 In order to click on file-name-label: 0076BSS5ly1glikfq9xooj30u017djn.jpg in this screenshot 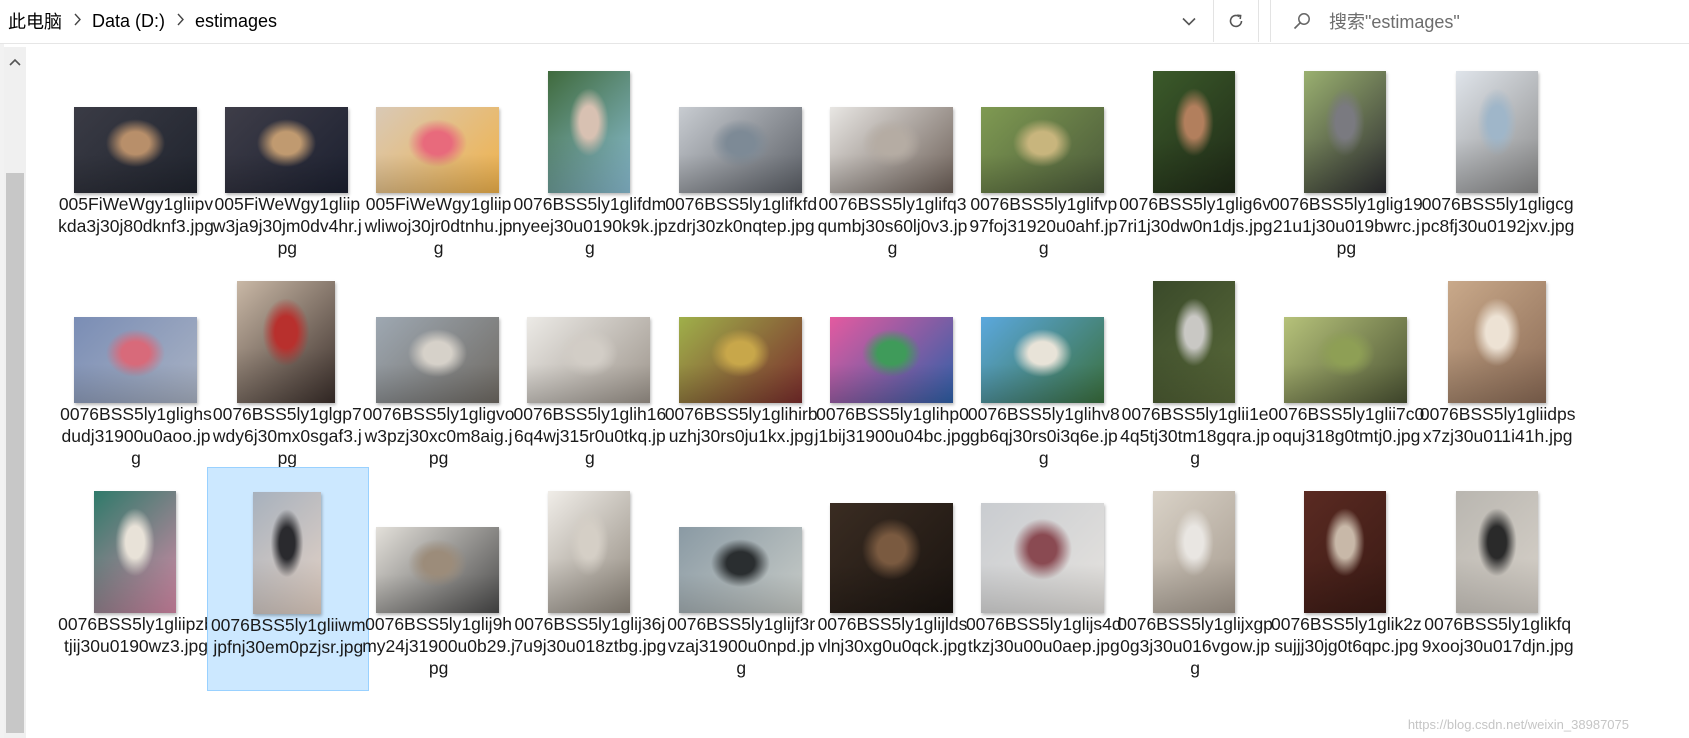, I will do `click(1498, 635)`.